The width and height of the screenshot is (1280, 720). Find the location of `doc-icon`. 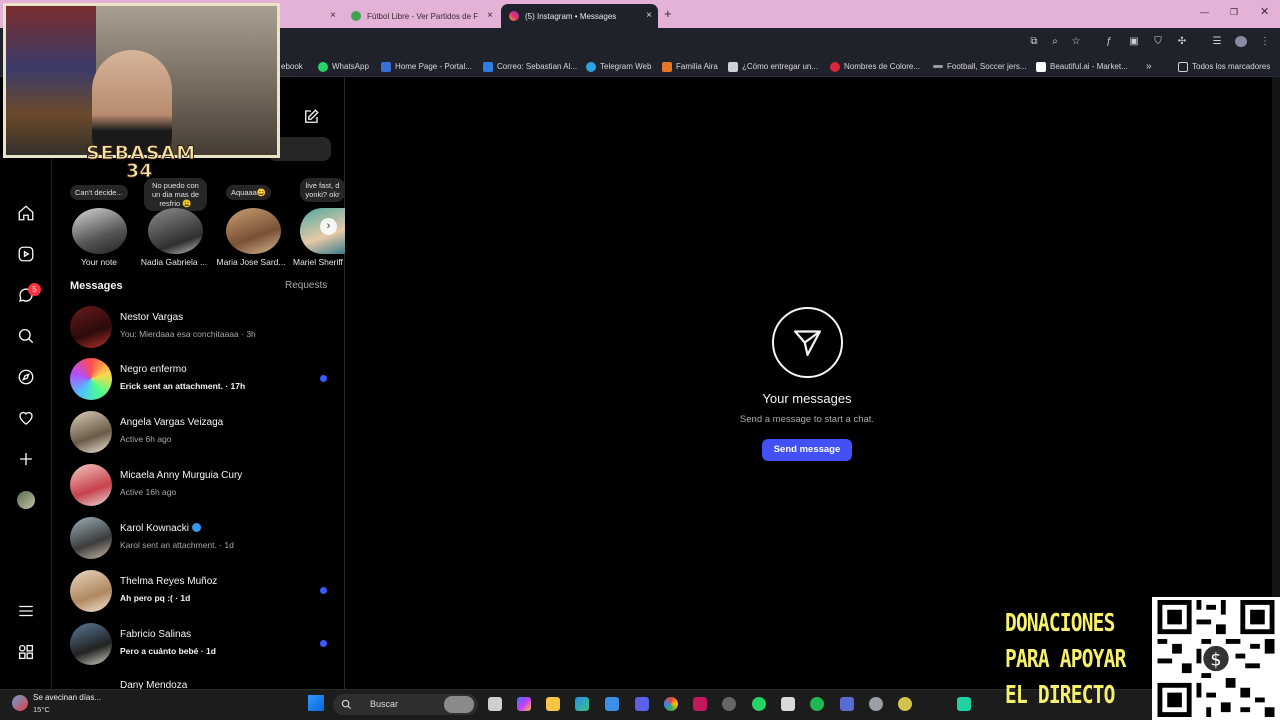

doc-icon is located at coordinates (733, 66).